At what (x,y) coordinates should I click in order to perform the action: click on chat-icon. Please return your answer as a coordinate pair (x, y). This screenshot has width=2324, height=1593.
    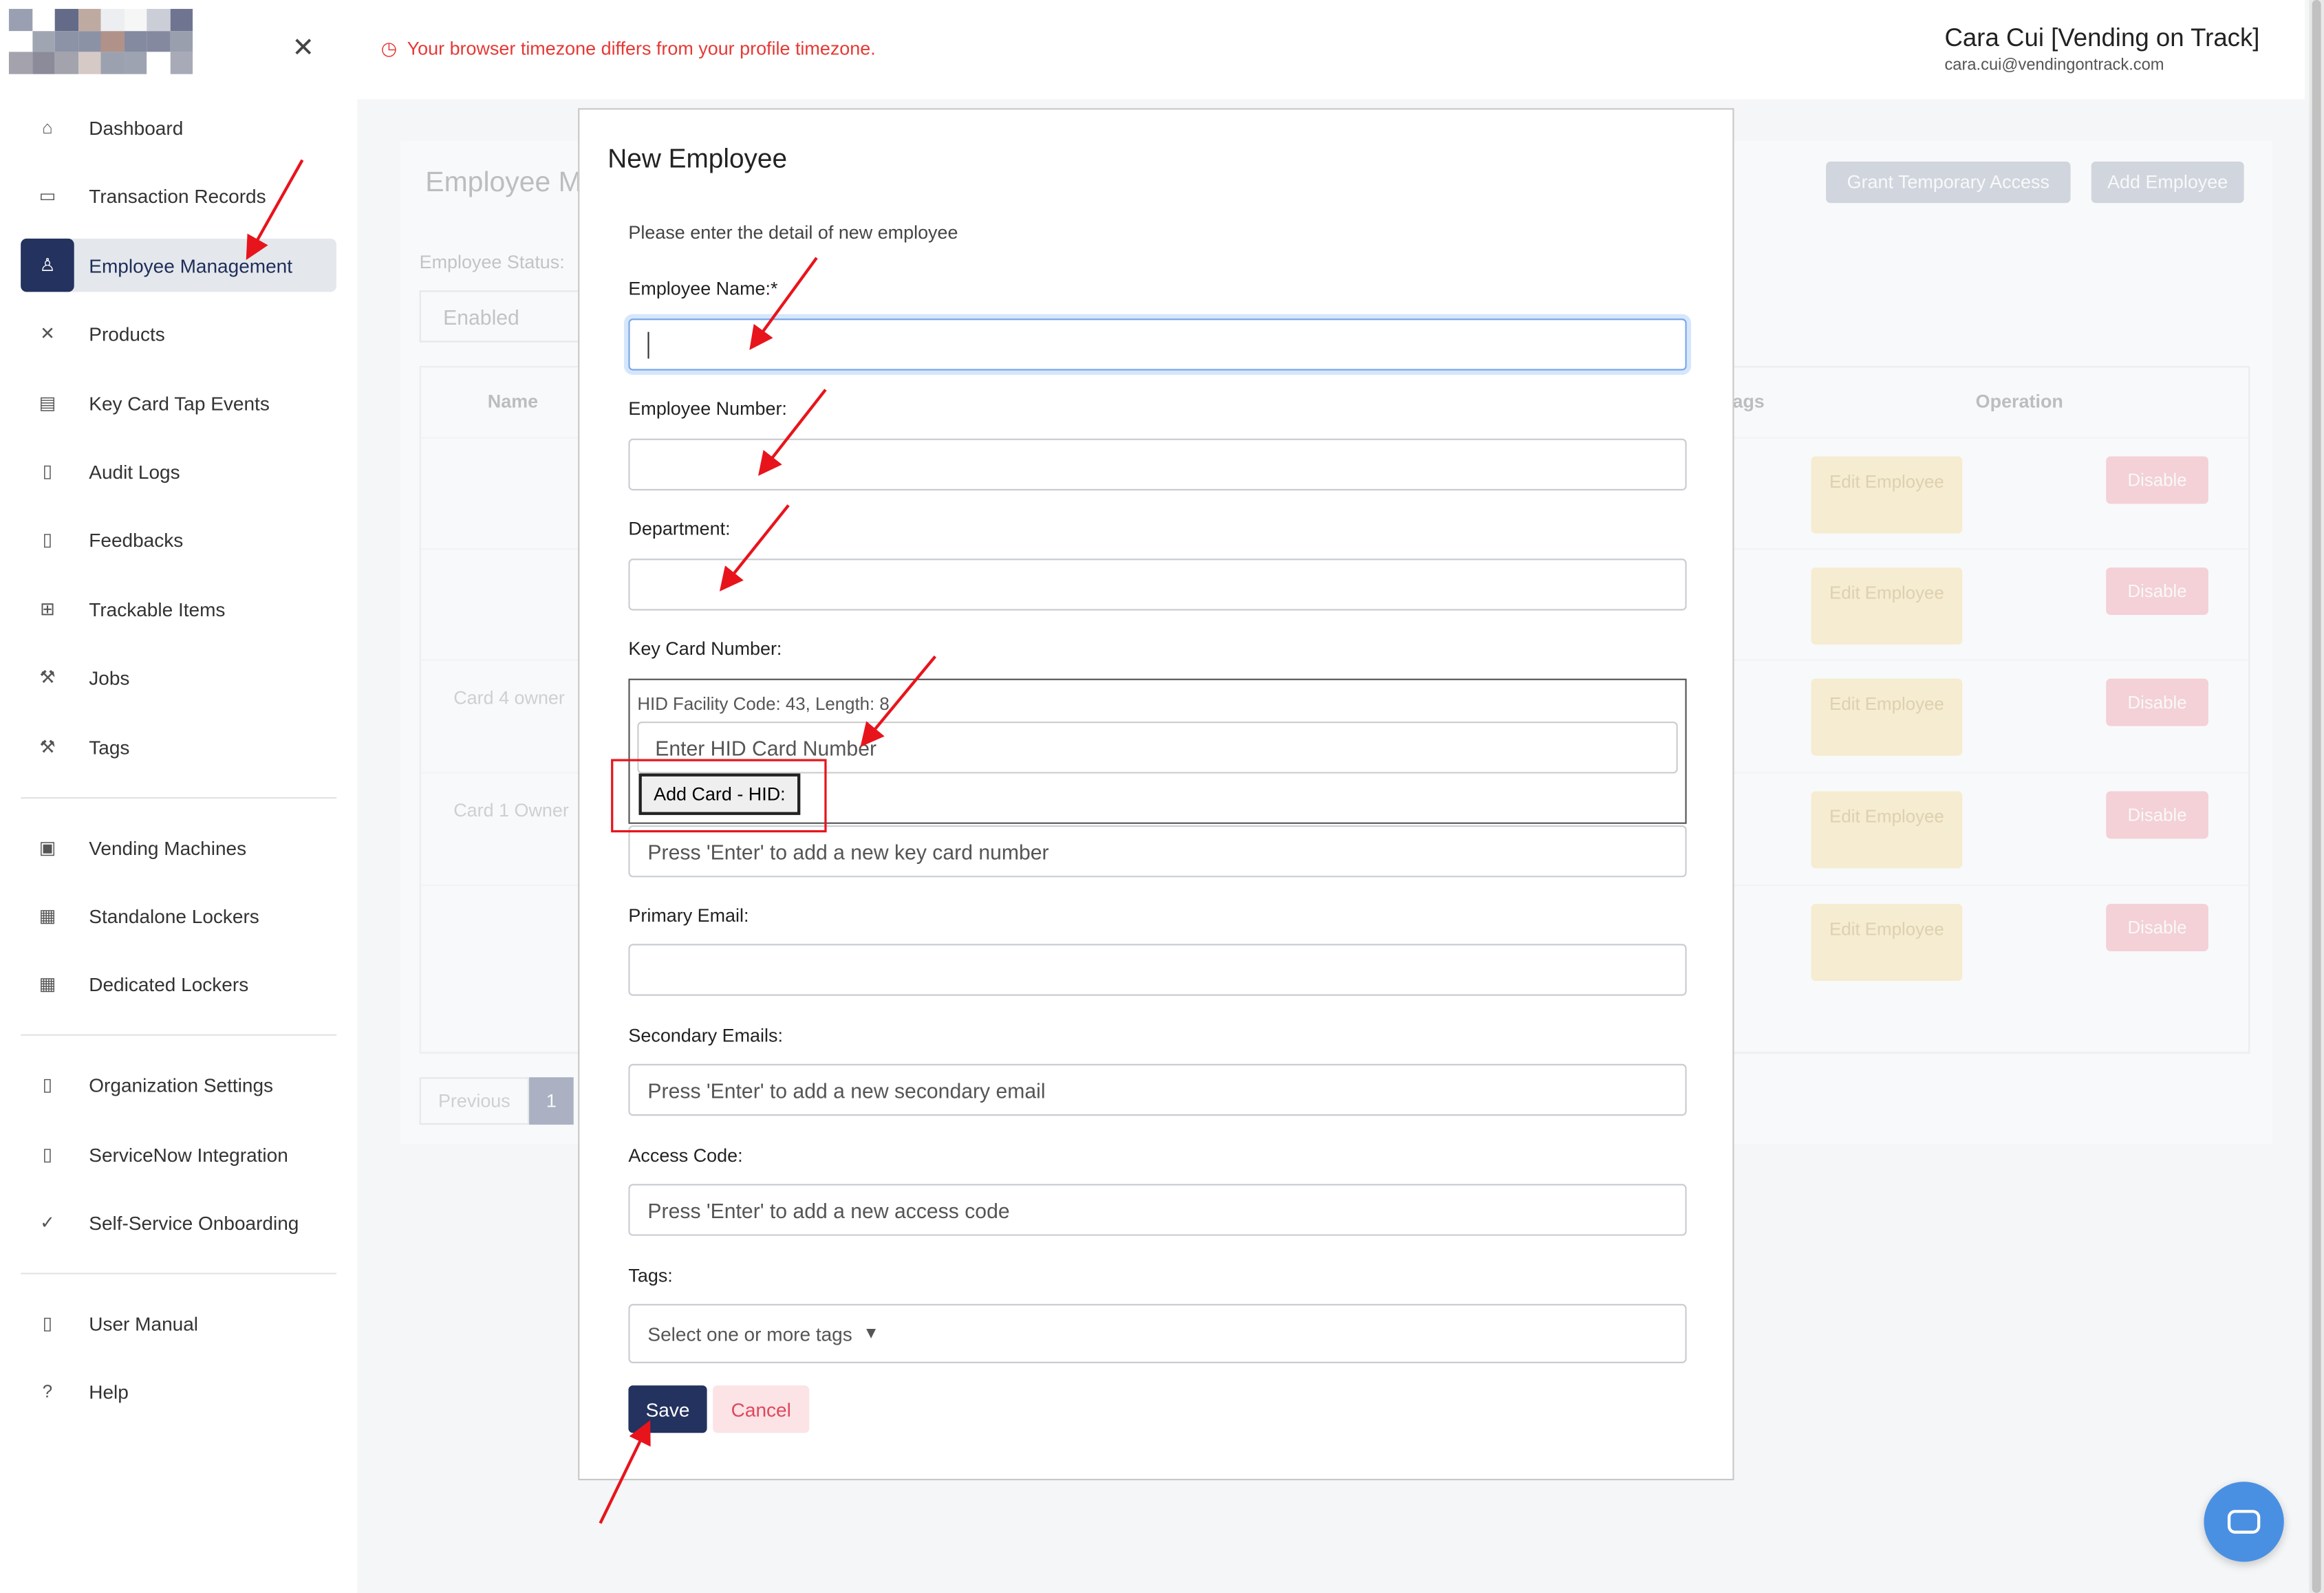
    Looking at the image, I should click on (2244, 1522).